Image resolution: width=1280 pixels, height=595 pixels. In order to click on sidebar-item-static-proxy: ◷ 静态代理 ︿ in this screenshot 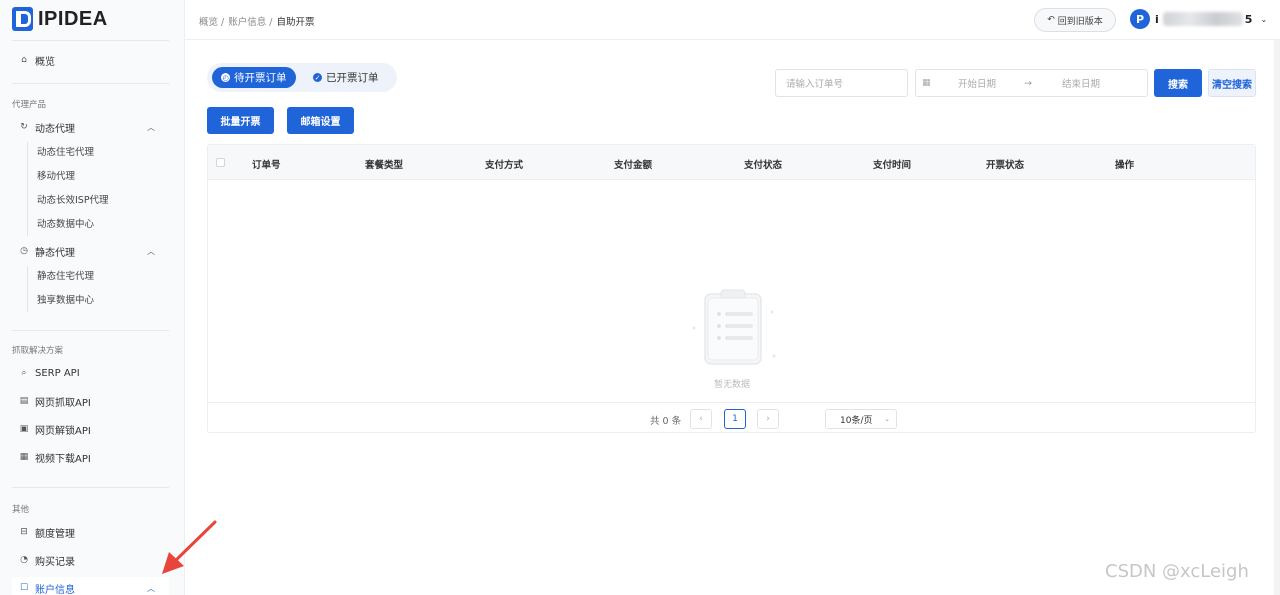, I will do `click(90, 251)`.